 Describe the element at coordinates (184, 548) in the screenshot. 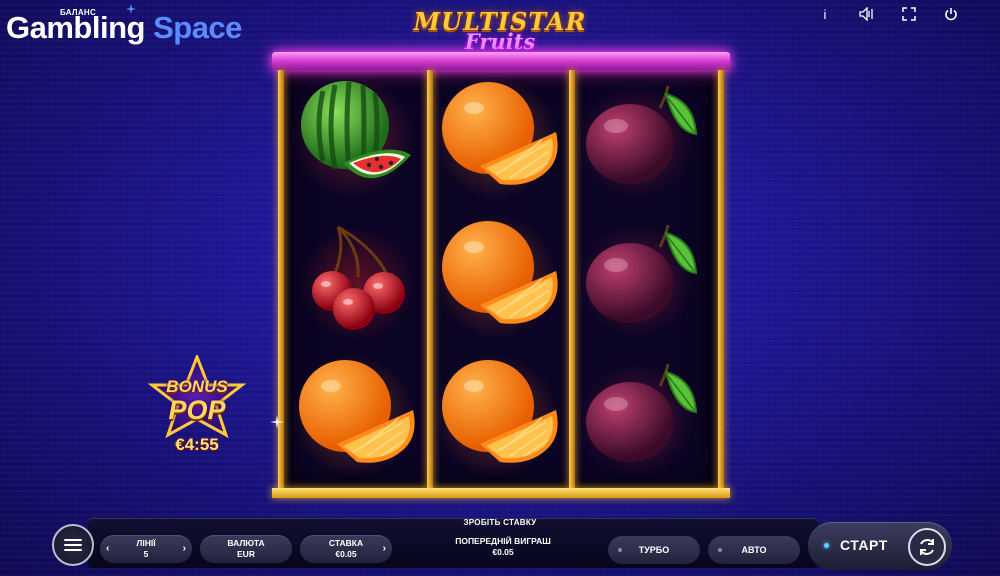

I see `lines-increase-button: ›` at that location.